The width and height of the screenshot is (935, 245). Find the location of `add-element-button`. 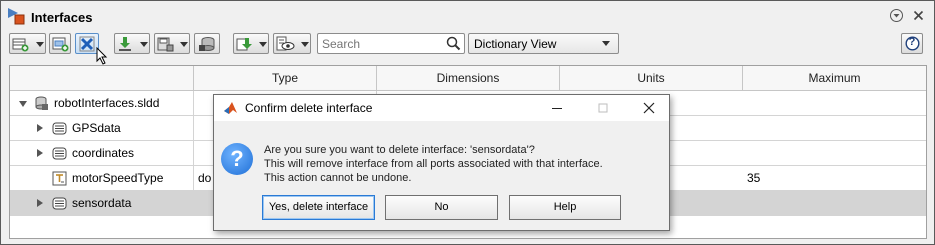

add-element-button is located at coordinates (60, 43).